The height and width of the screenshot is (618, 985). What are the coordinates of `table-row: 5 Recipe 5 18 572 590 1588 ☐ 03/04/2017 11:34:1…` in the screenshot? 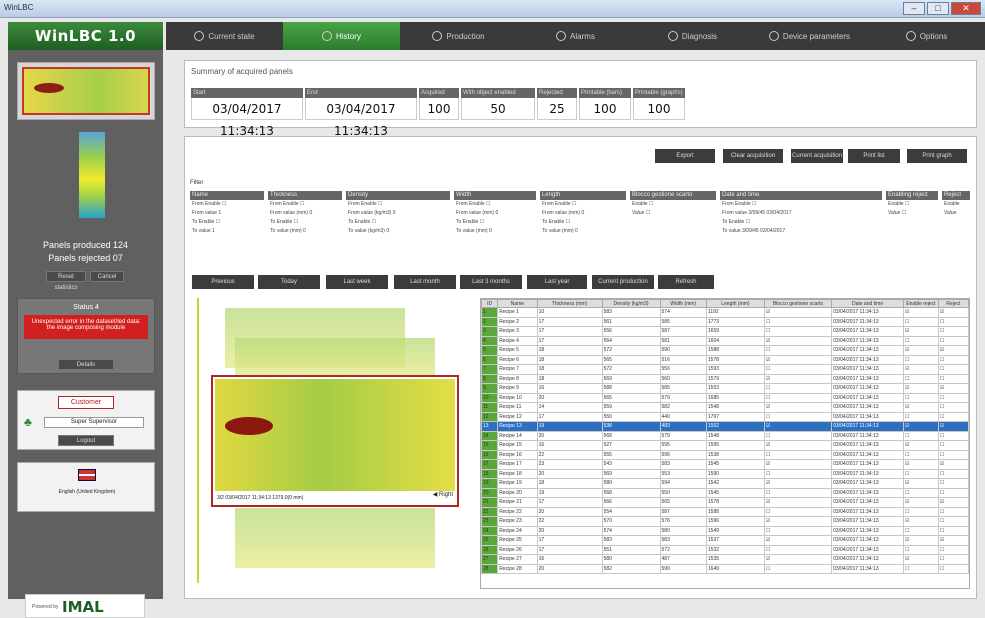 It's located at (725, 350).